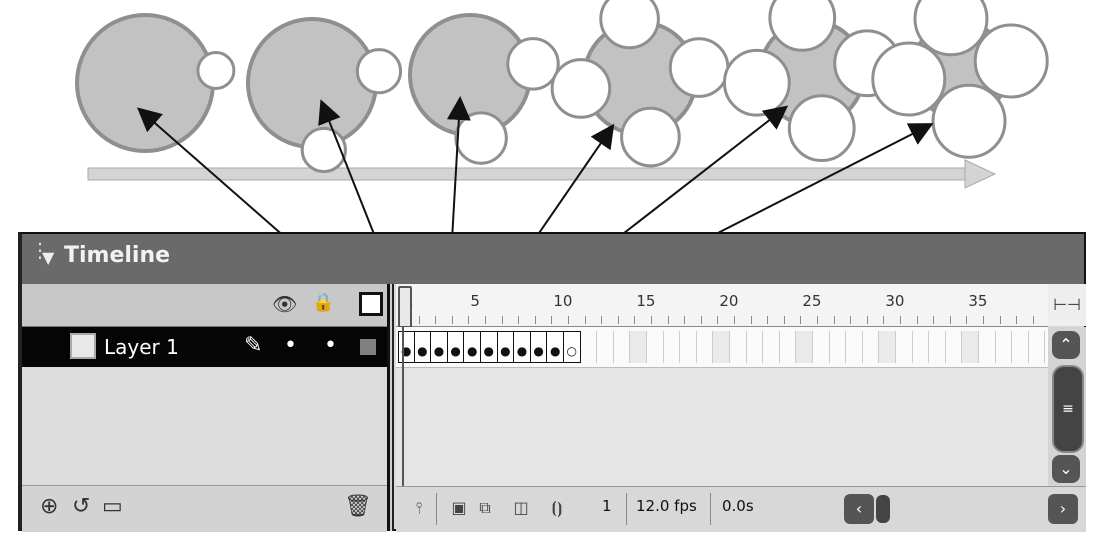 This screenshot has width=1098, height=533. What do you see at coordinates (48, 257) in the screenshot?
I see `triangle-down-icon: ▼` at bounding box center [48, 257].